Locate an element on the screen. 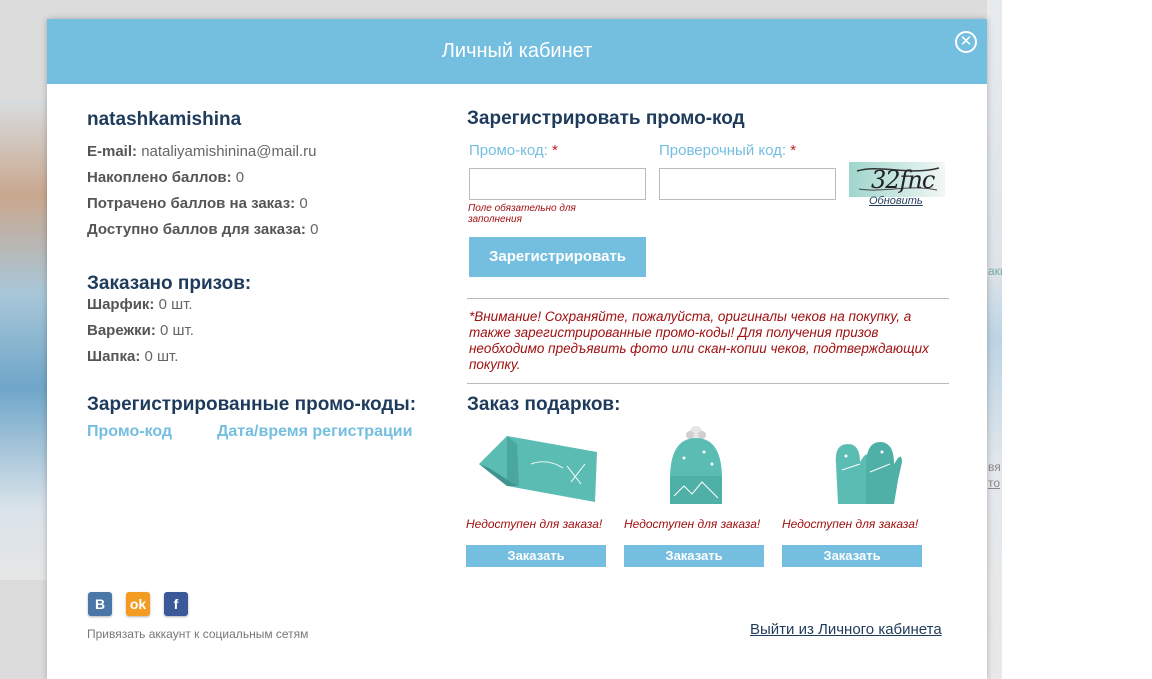 The height and width of the screenshot is (679, 1152). promo-code-input is located at coordinates (557, 184).